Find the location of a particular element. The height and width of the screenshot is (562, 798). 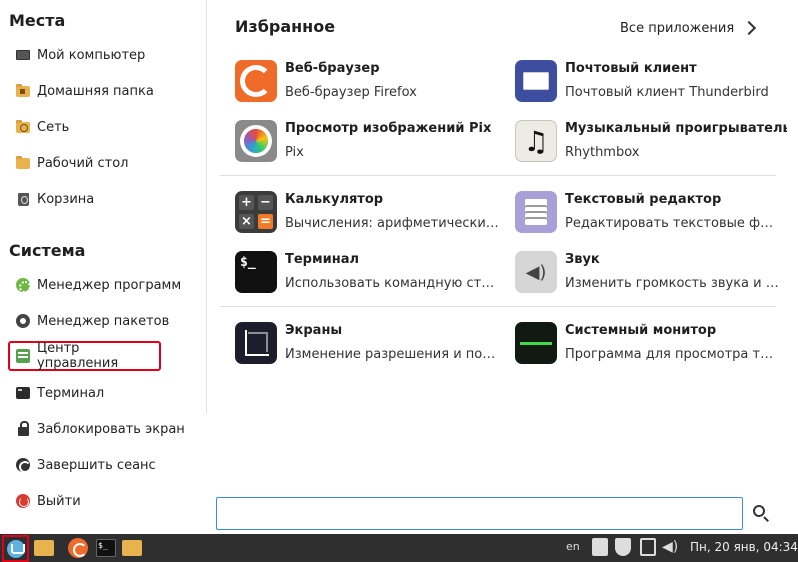

sidebar-item-label: Заблокировать экран is located at coordinates (111, 429).